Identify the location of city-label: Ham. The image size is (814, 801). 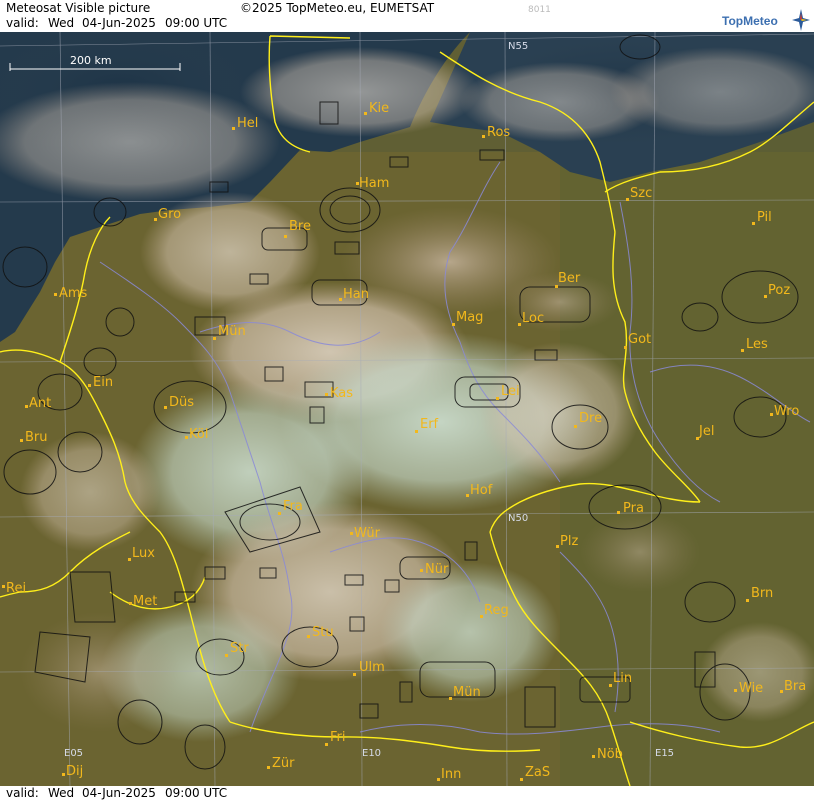
(374, 183).